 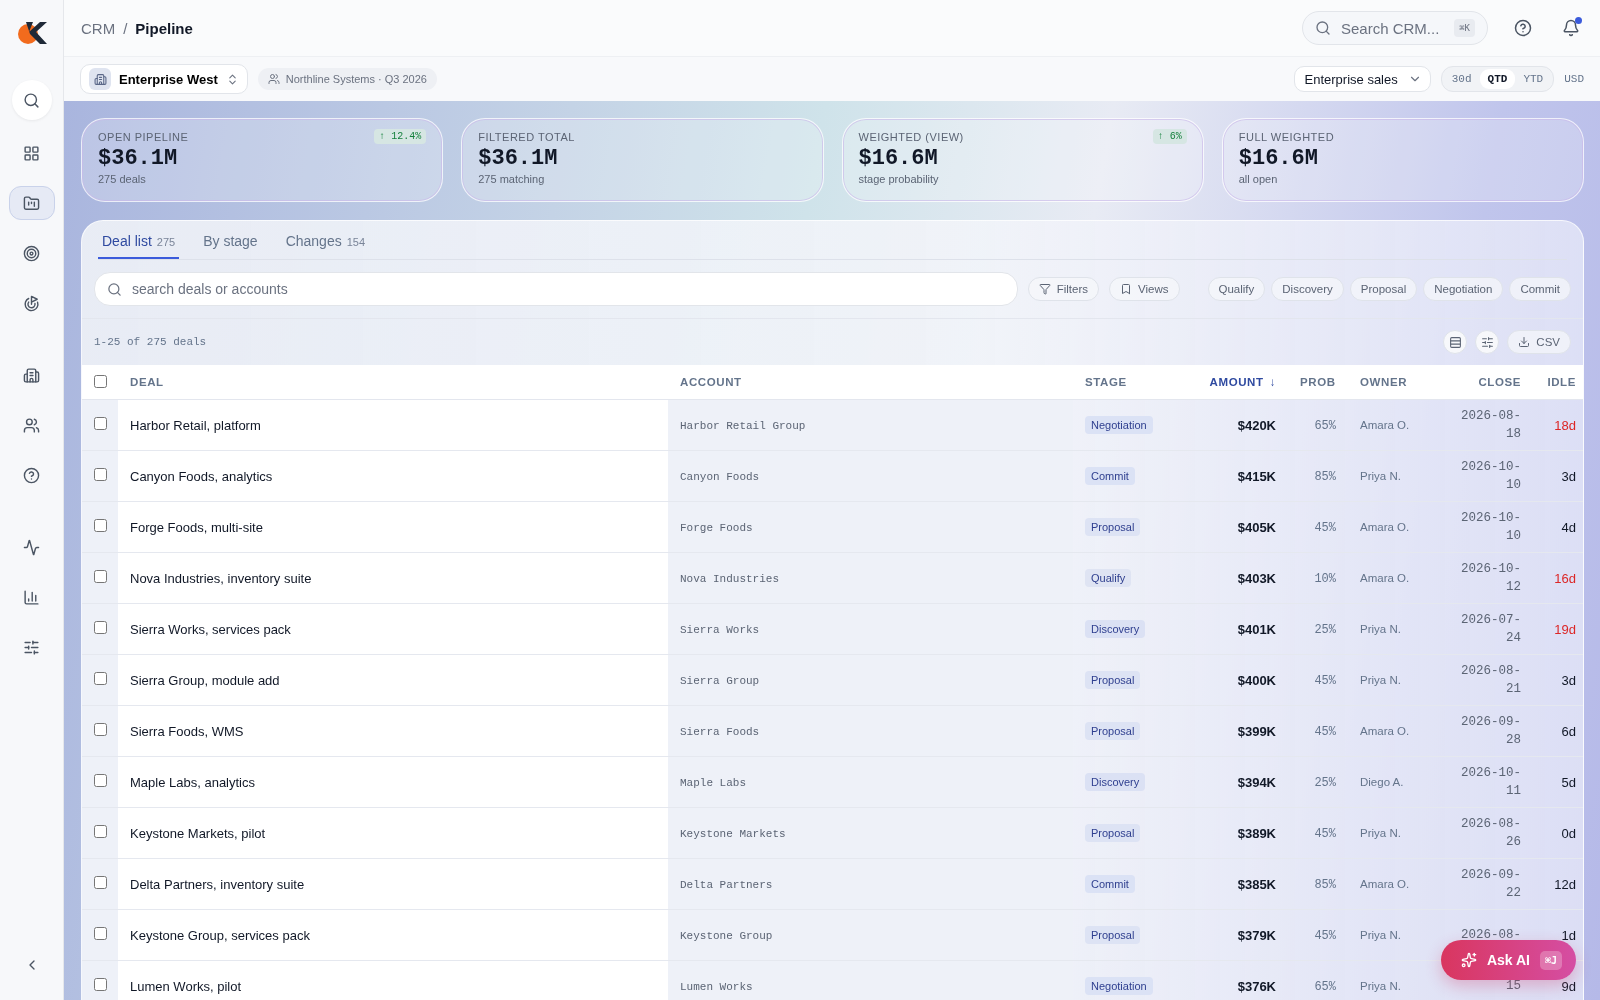 I want to click on amount: $403K, so click(x=1256, y=578).